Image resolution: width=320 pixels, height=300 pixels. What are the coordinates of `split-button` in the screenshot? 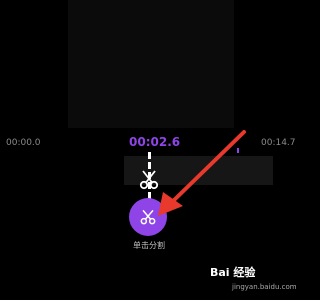 It's located at (148, 217).